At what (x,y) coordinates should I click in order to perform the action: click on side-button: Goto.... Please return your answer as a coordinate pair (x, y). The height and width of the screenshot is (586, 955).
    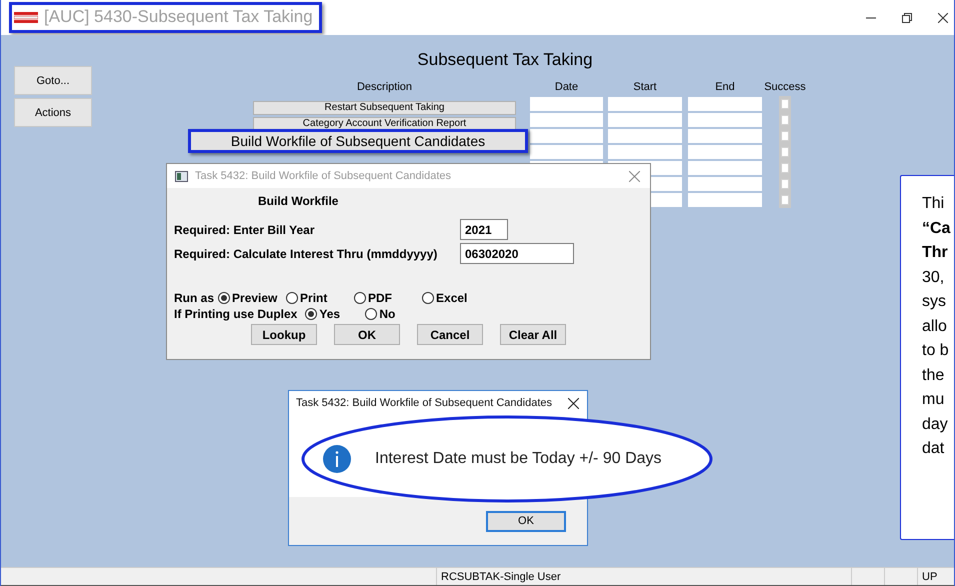
    Looking at the image, I should click on (53, 80).